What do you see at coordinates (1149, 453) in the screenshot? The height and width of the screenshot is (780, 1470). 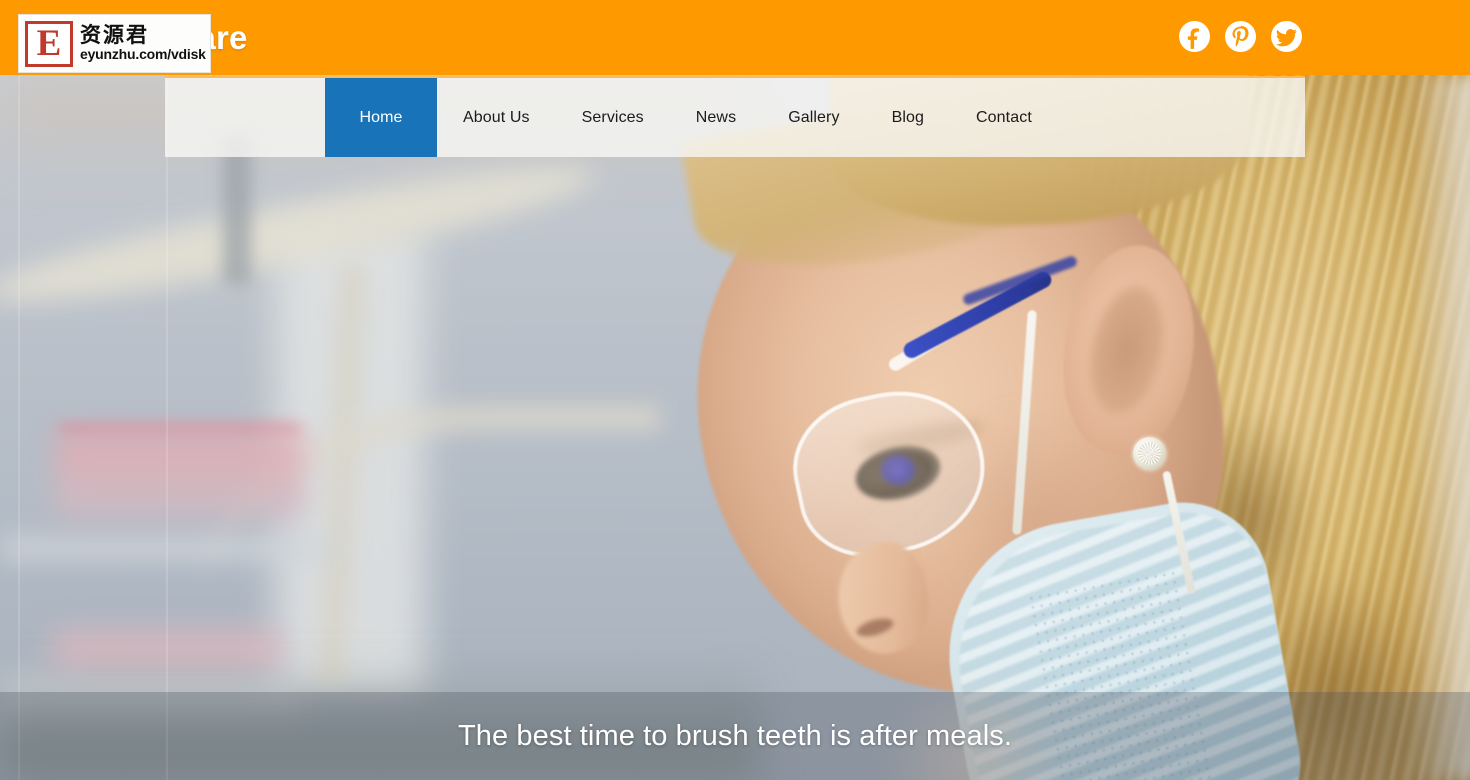 I see `earring` at bounding box center [1149, 453].